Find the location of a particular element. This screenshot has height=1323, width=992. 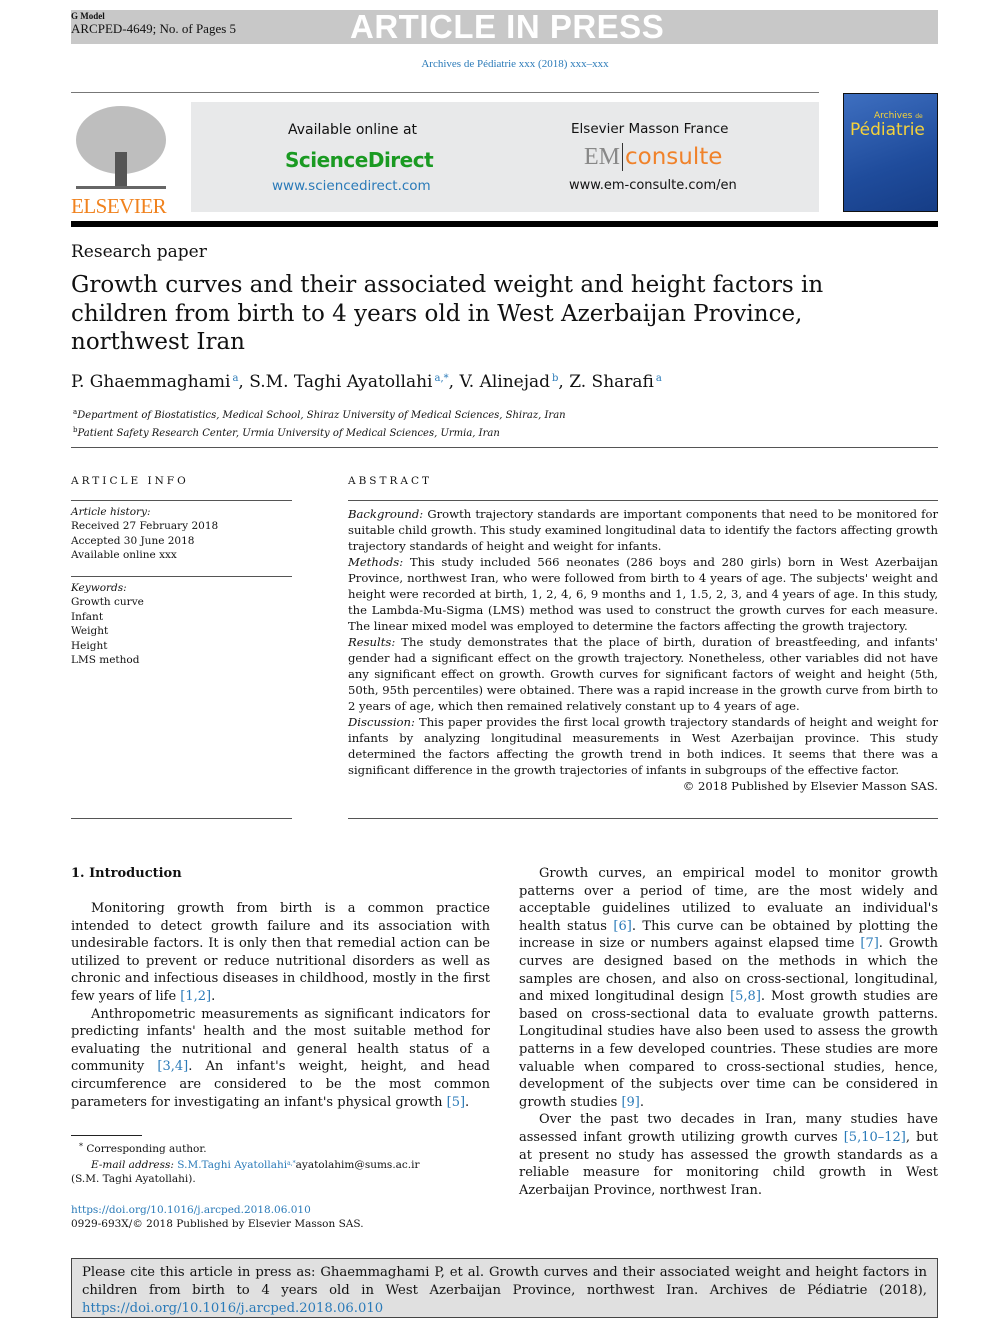

reference-link: [5,8] is located at coordinates (745, 996).